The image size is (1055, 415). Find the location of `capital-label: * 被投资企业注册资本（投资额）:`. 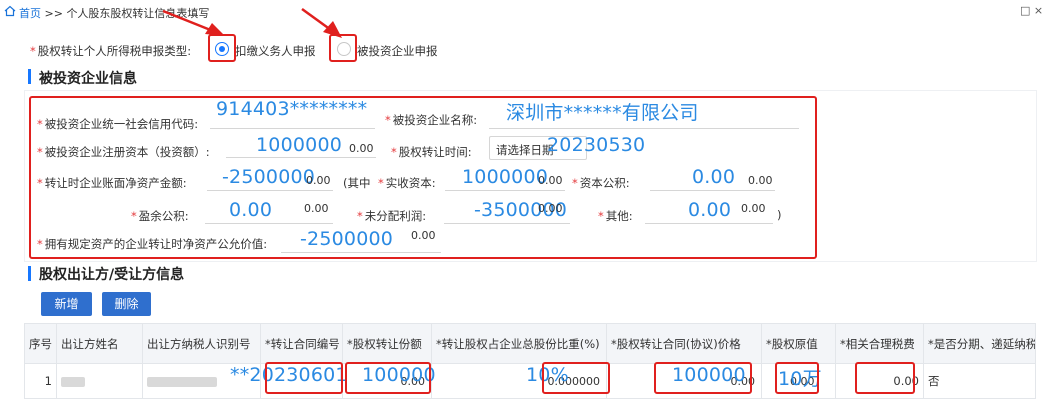

capital-label: * 被投资企业注册资本（投资额）: is located at coordinates (123, 152).